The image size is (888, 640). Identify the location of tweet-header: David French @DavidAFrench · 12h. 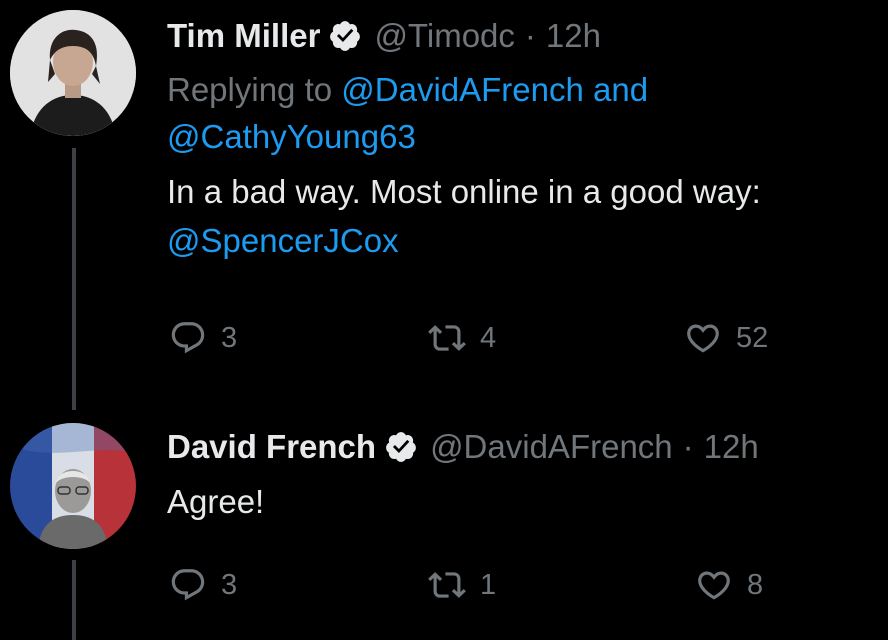
(517, 447).